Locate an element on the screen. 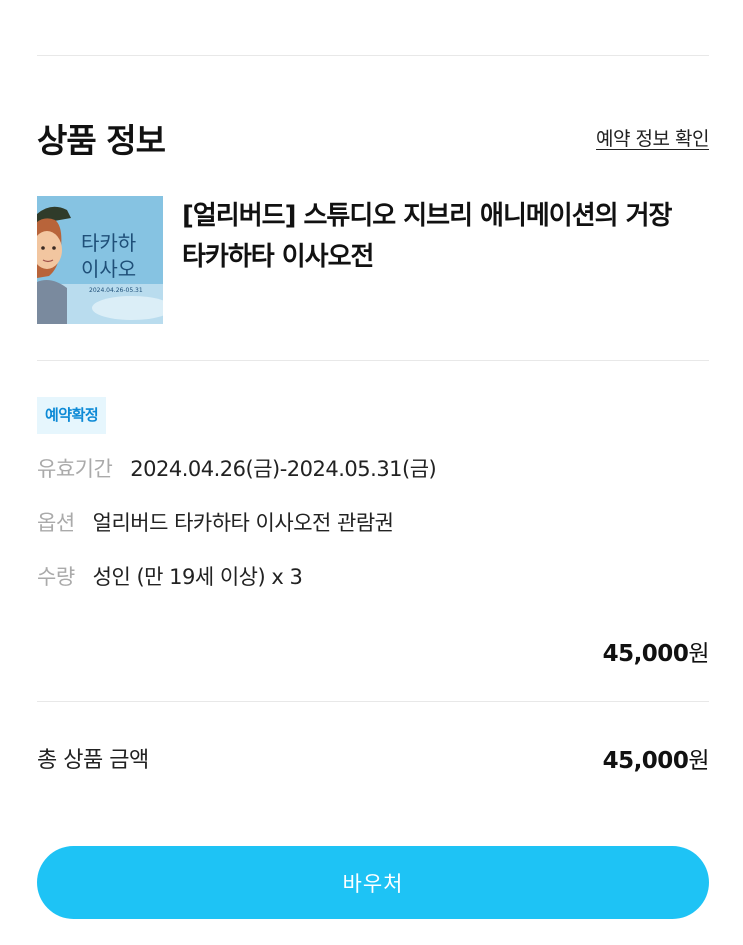  validity-label: 유효기간 is located at coordinates (75, 469).